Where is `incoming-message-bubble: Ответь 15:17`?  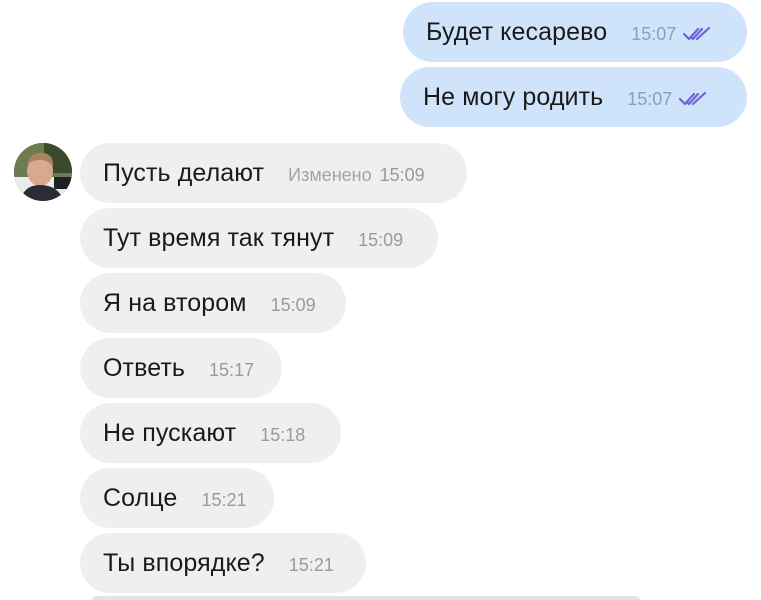 incoming-message-bubble: Ответь 15:17 is located at coordinates (181, 368).